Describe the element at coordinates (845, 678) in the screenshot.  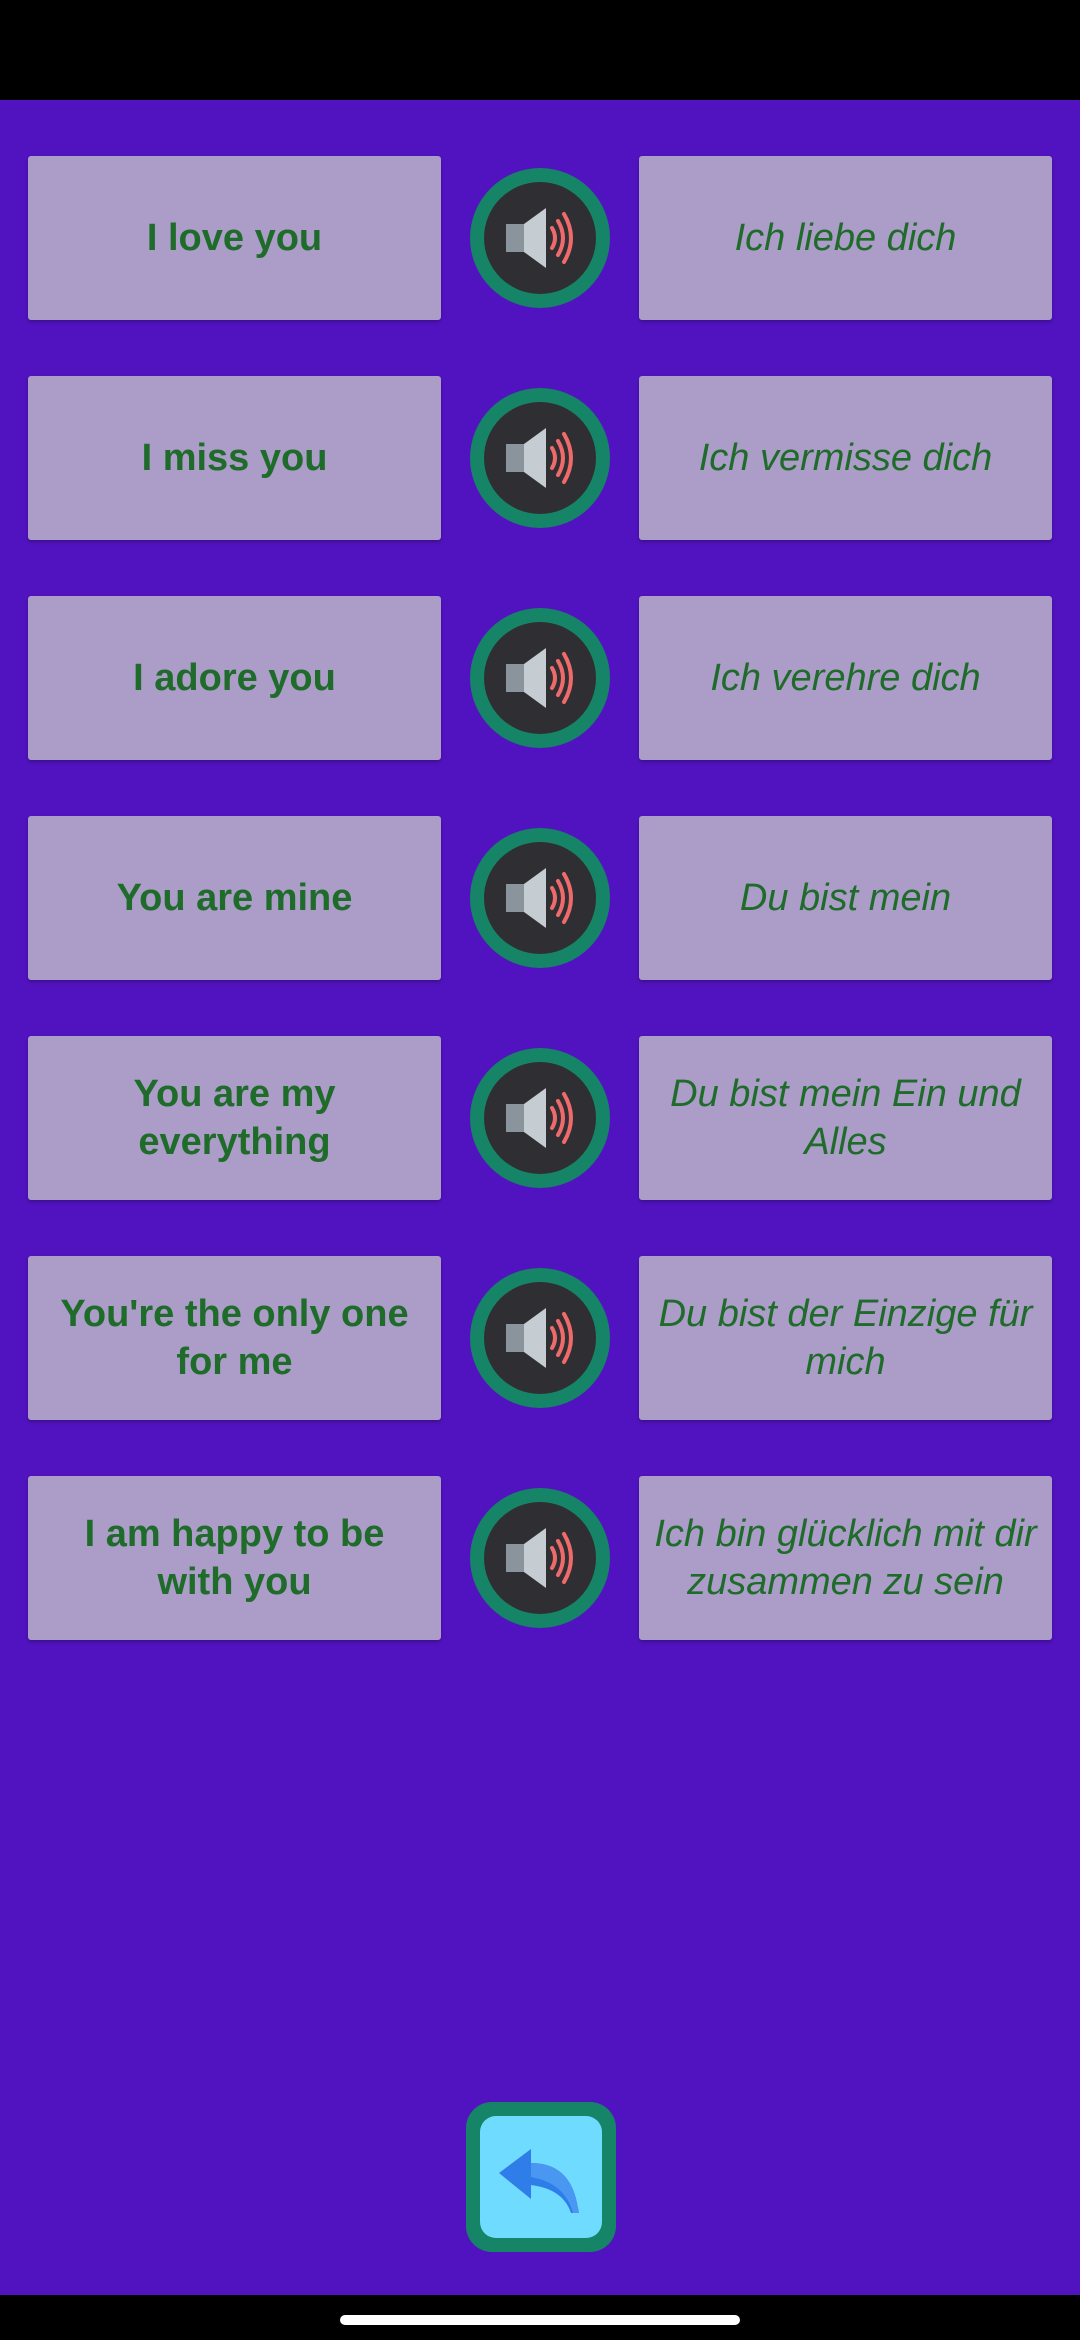
I see `german-translation-card: Ich verehre dich` at that location.